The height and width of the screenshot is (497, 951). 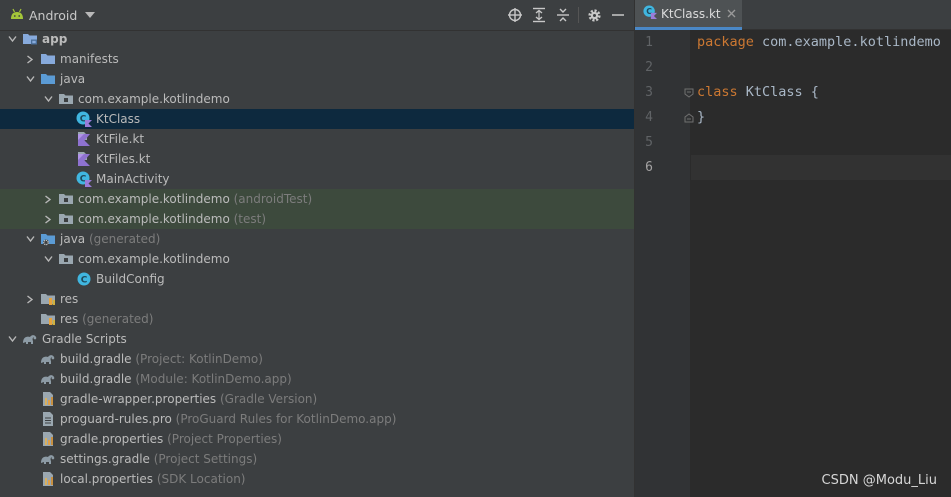 I want to click on code-line: class KtClass {, so click(x=821, y=92).